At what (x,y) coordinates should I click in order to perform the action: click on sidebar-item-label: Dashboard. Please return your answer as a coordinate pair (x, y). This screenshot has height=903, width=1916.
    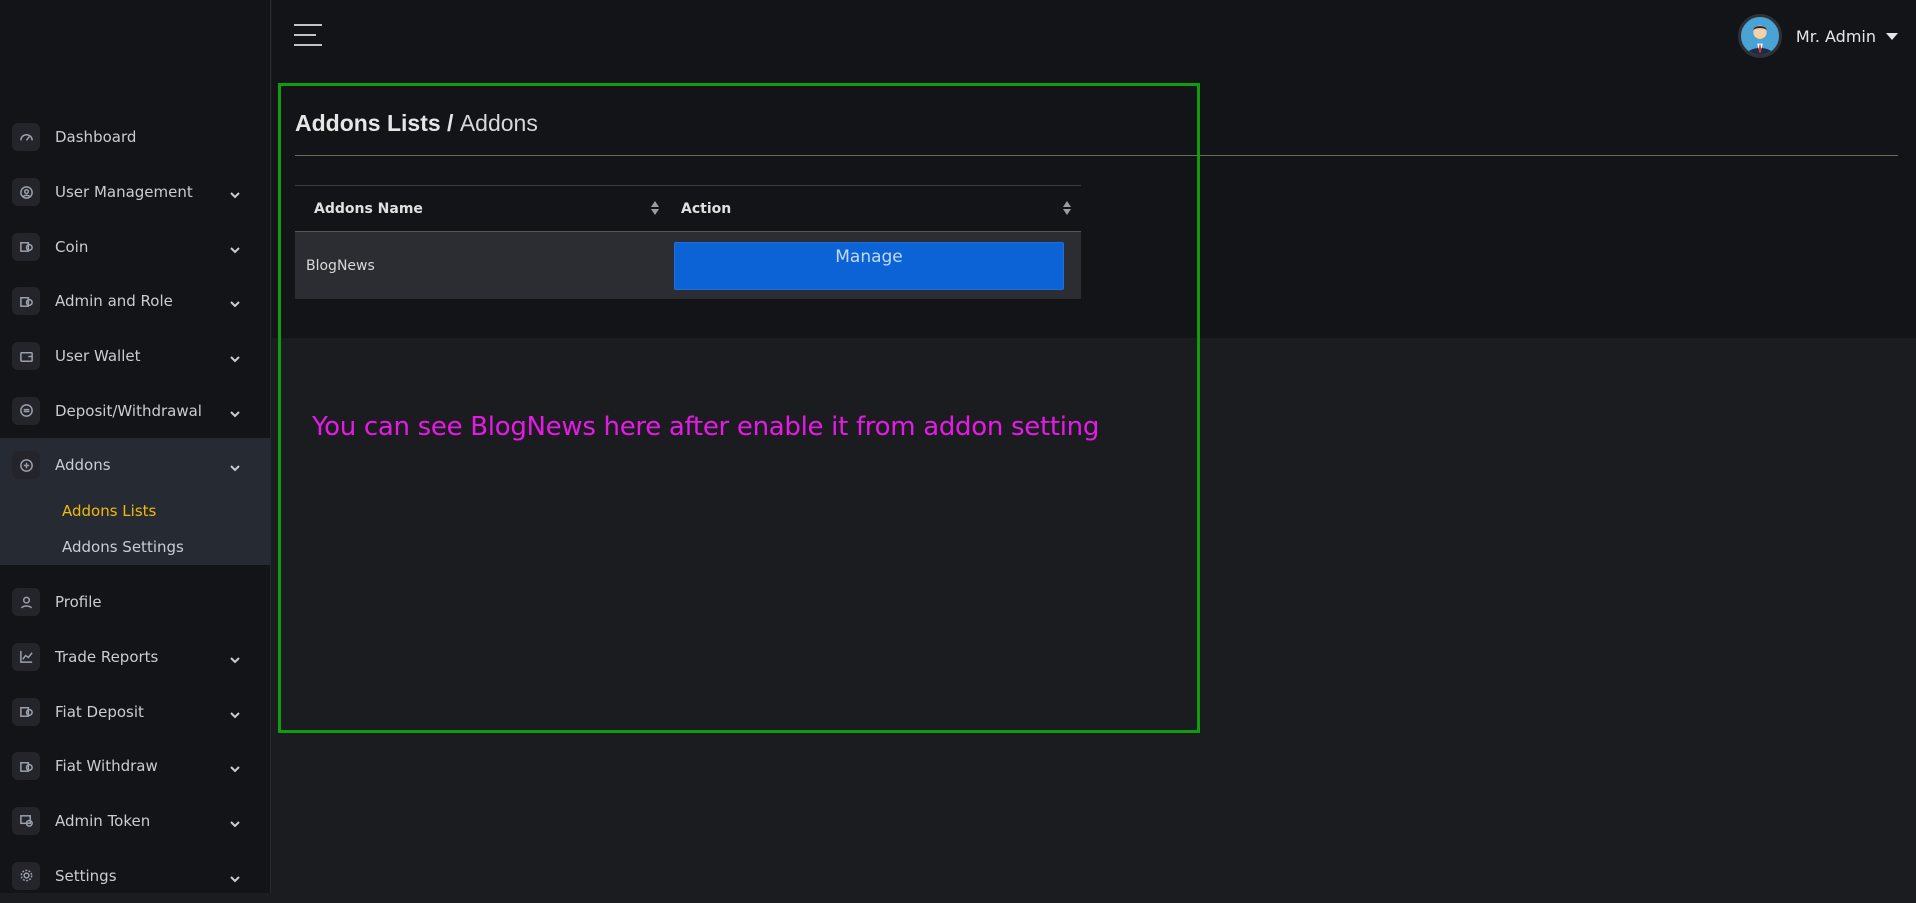
    Looking at the image, I should click on (96, 137).